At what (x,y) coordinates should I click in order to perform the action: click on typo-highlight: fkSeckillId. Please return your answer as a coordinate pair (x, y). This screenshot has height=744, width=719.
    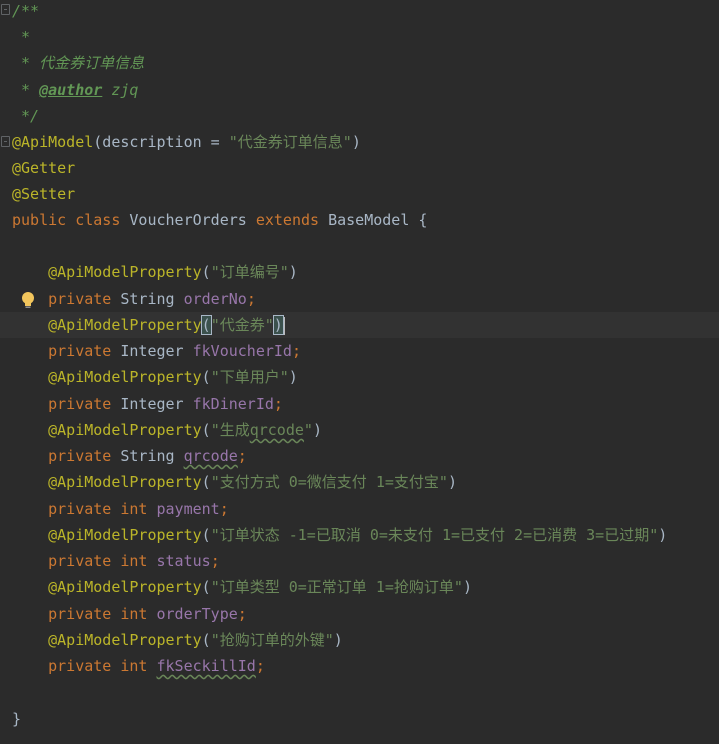
    Looking at the image, I should click on (206, 666).